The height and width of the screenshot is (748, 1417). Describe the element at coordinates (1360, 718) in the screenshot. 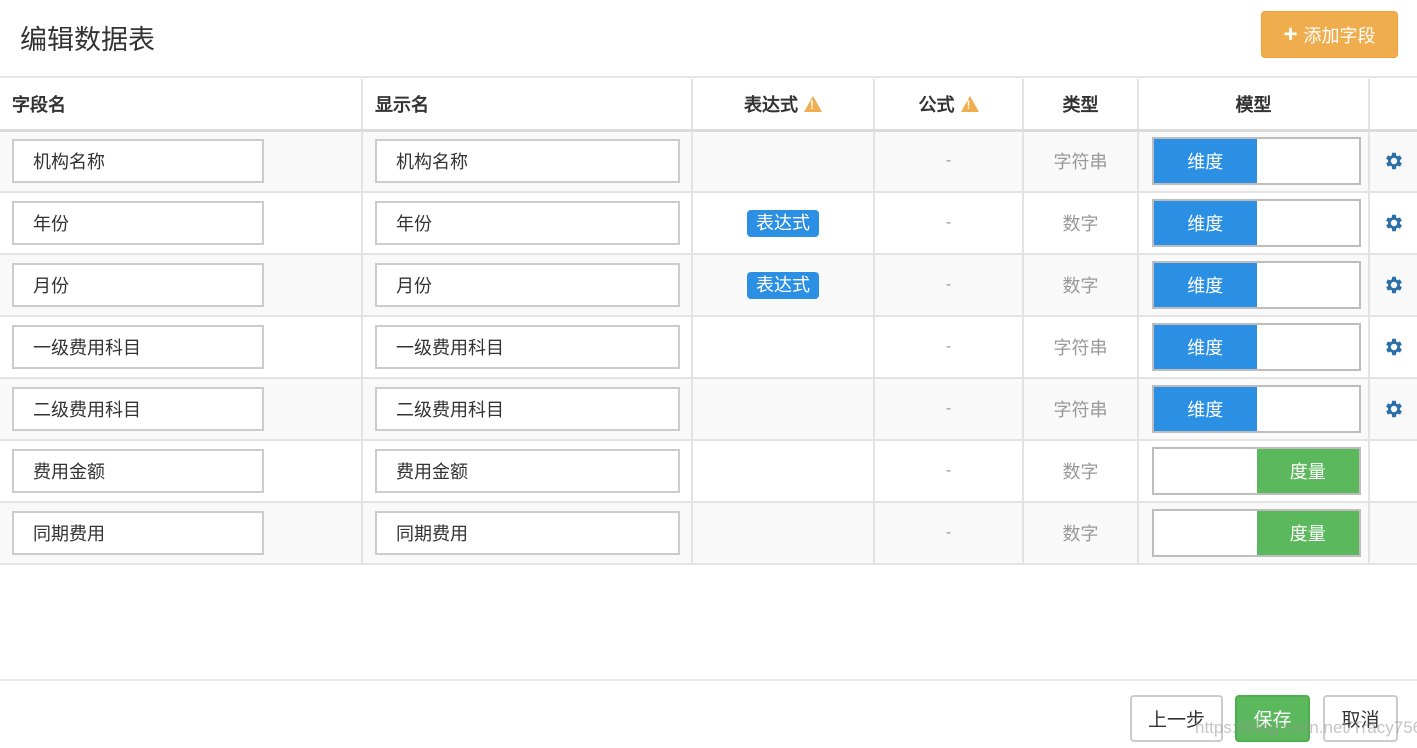

I see `cancel-button: 取消` at that location.